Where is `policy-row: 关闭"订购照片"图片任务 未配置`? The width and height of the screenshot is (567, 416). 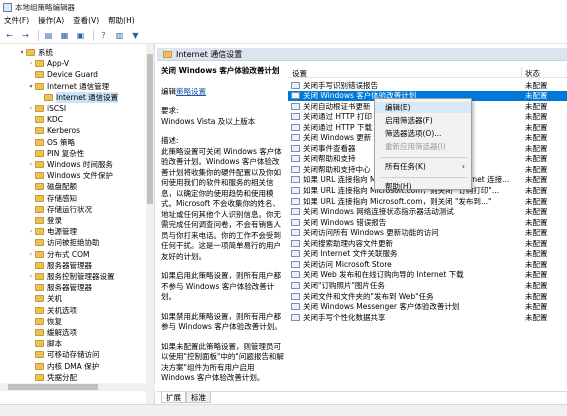
policy-row: 关闭"订购照片"图片任务 未配置 is located at coordinates (427, 285).